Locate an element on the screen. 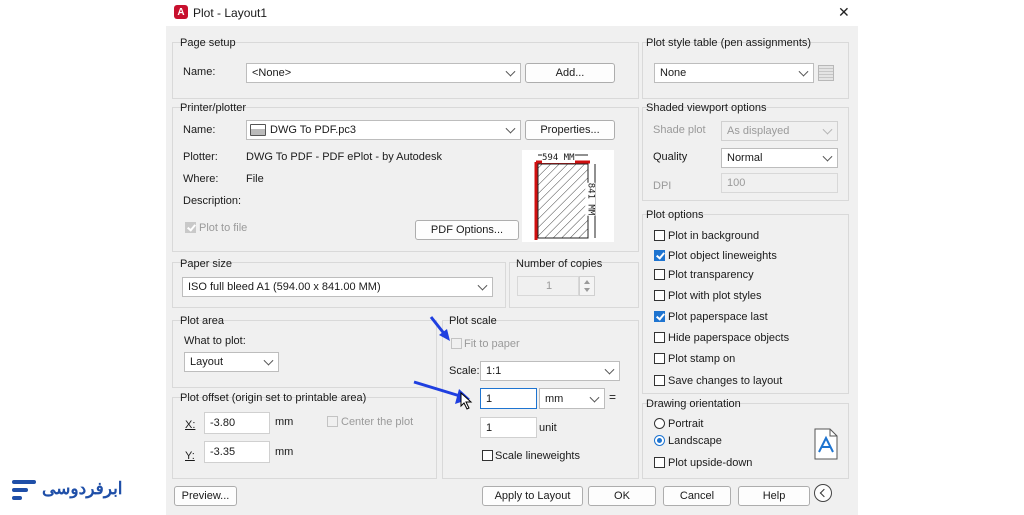  landscape-orientation-icon is located at coordinates (826, 444).